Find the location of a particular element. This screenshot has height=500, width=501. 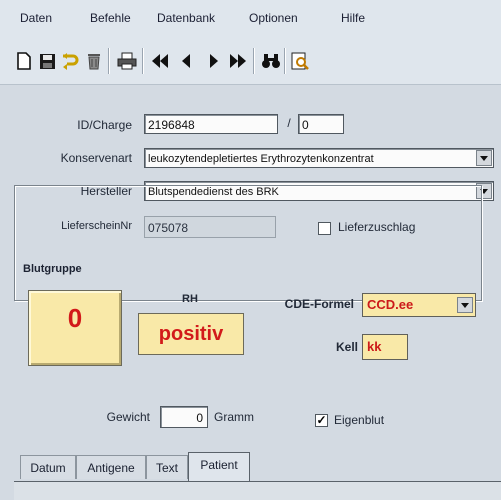

undo-icon is located at coordinates (70, 61).